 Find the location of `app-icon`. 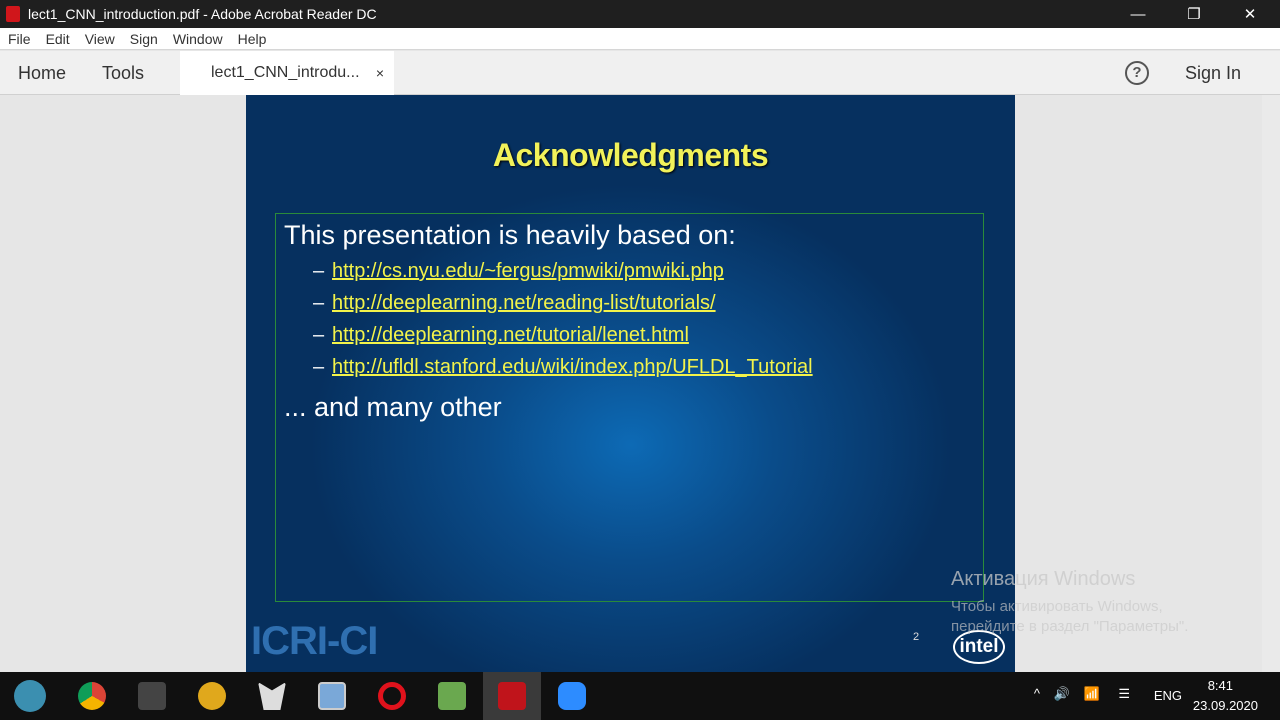

app-icon is located at coordinates (212, 696).